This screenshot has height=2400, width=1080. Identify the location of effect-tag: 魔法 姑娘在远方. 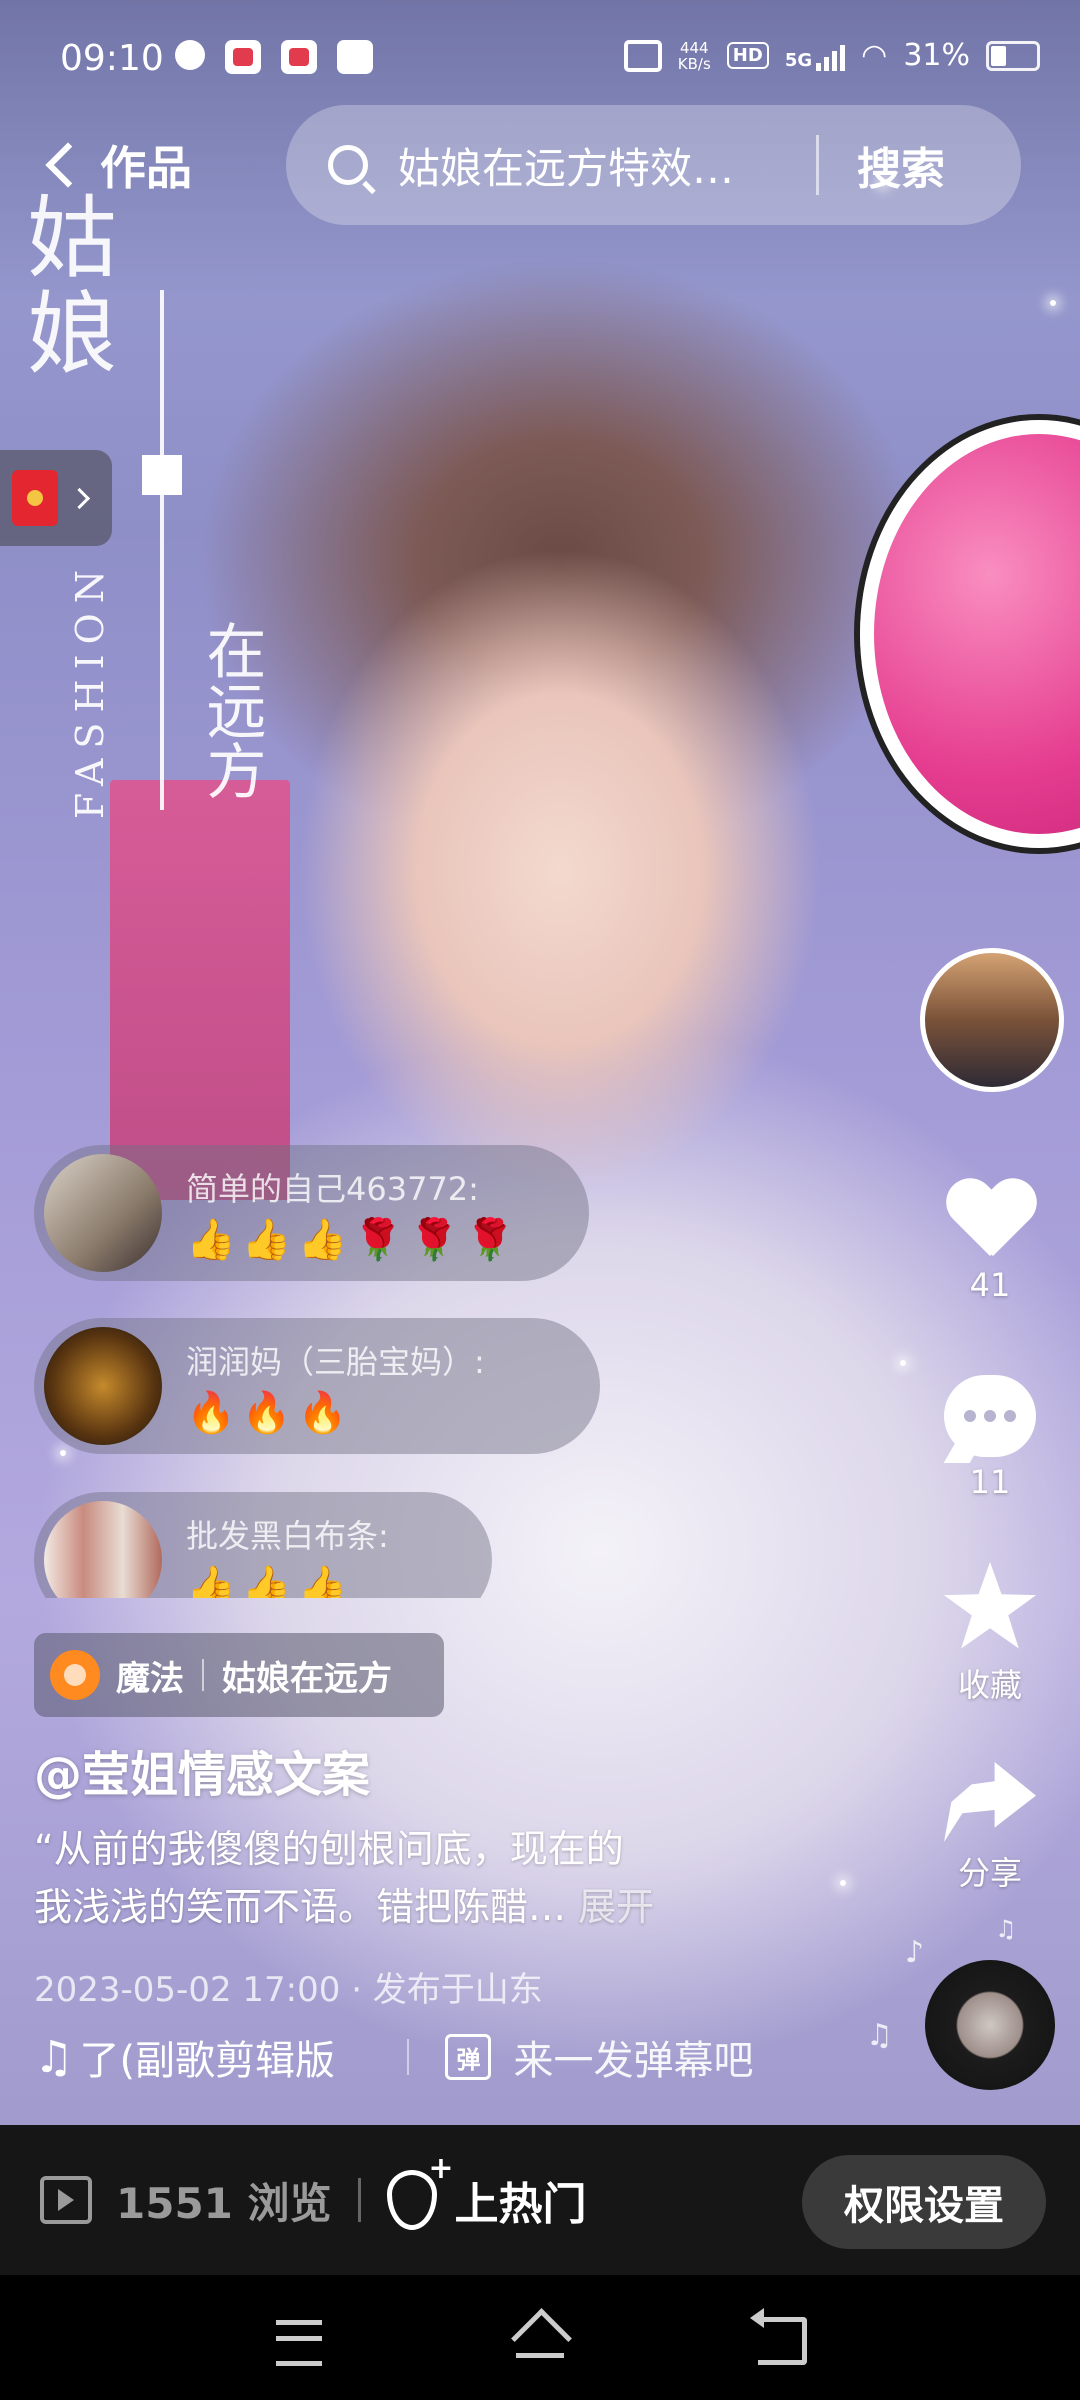
(239, 1675).